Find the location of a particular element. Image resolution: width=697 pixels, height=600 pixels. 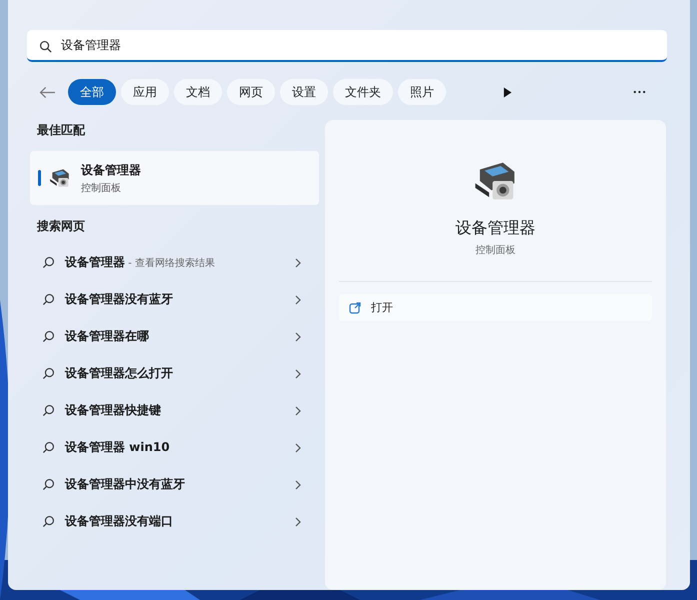

search-suggestion: 设备管理器没有端口 is located at coordinates (180, 521).